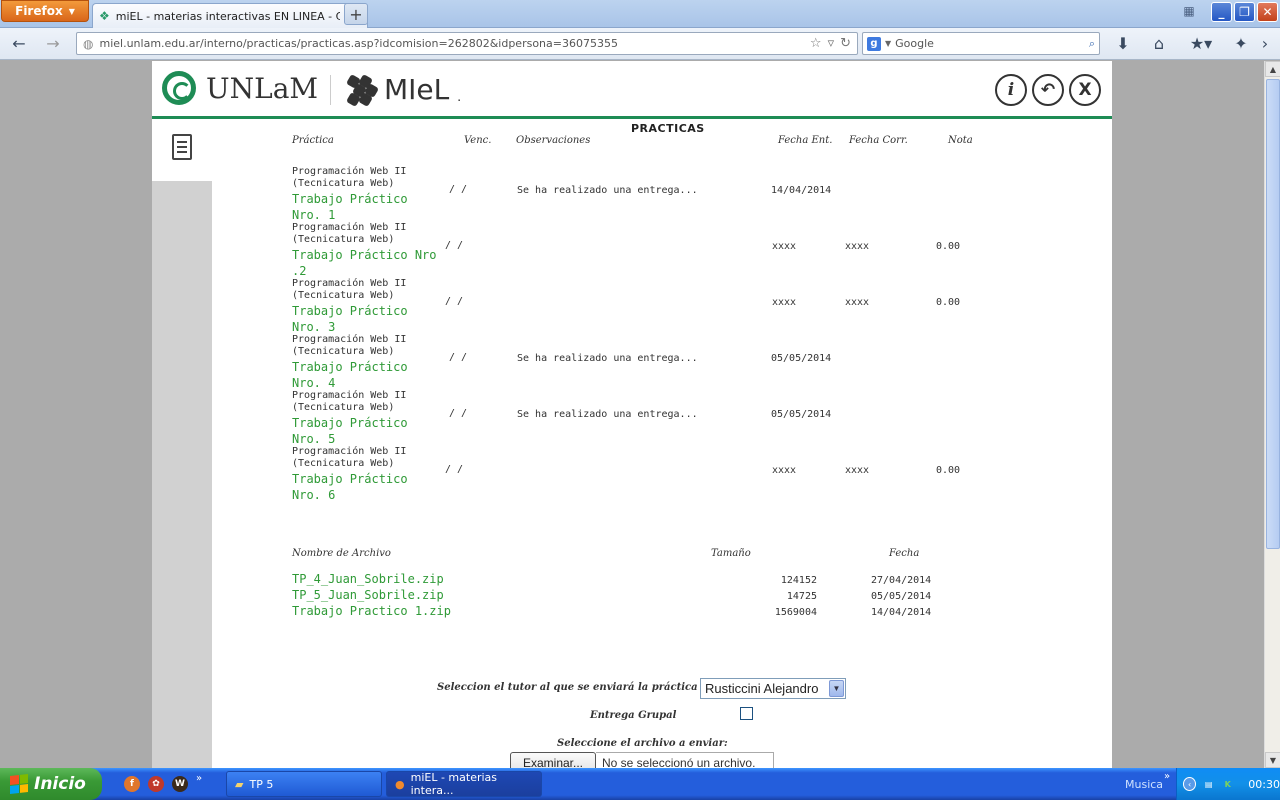  Describe the element at coordinates (1048, 90) in the screenshot. I see `back-icon: ↶` at that location.